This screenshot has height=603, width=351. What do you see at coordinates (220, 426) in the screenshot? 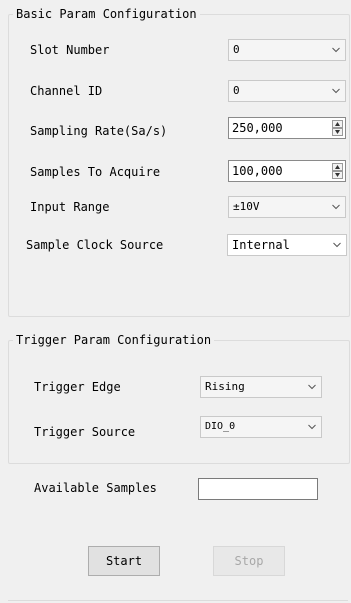
I see `trigger-source-value: DIO_0` at bounding box center [220, 426].